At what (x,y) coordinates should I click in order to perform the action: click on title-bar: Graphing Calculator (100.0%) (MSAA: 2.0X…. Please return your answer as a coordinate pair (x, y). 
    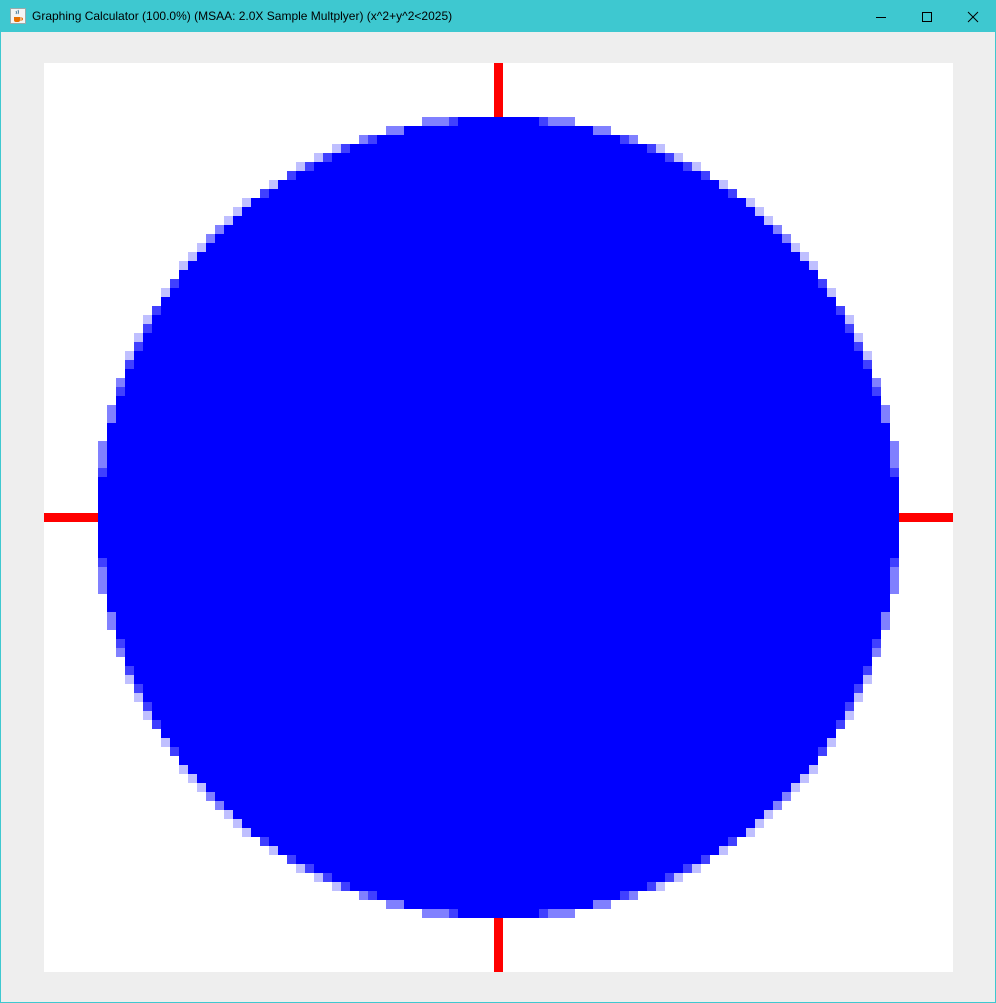
    Looking at the image, I should click on (498, 16).